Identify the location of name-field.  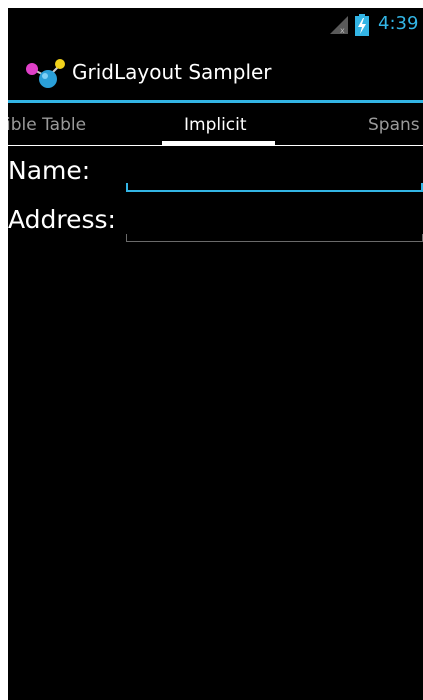
(274, 173).